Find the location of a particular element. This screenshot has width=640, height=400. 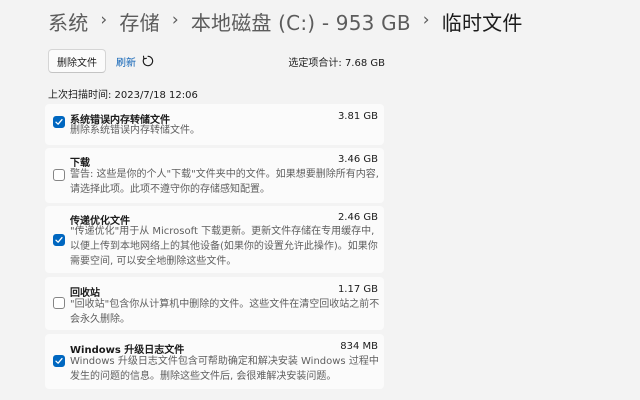

breadcrumb: 系统 › 存储 › 本地磁盘 (C:) - 953 GB › 临时文件 is located at coordinates (285, 21).